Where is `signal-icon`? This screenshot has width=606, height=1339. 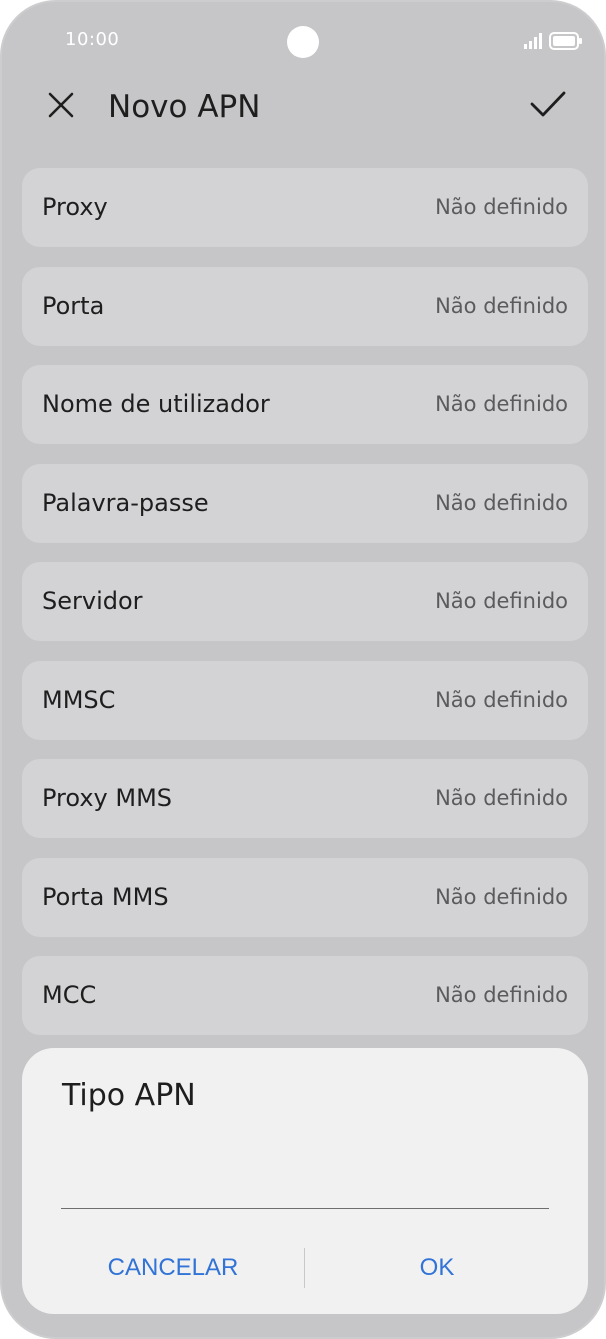 signal-icon is located at coordinates (534, 41).